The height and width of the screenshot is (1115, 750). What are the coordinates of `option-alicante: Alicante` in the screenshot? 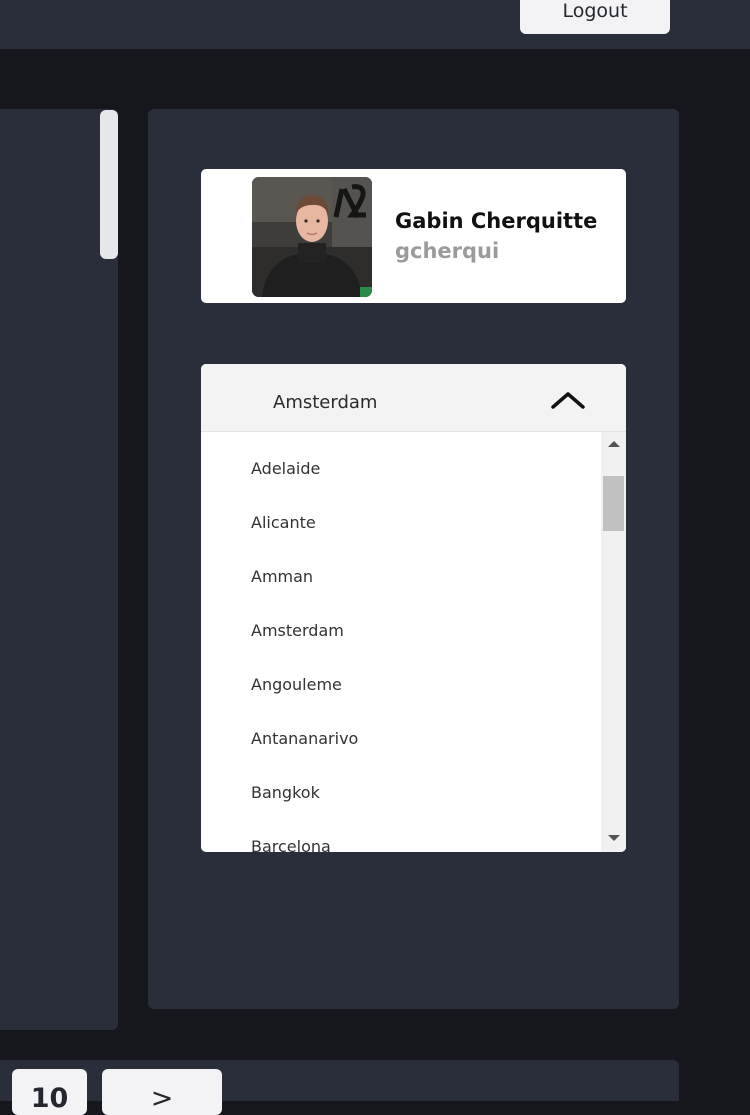 It's located at (283, 522).